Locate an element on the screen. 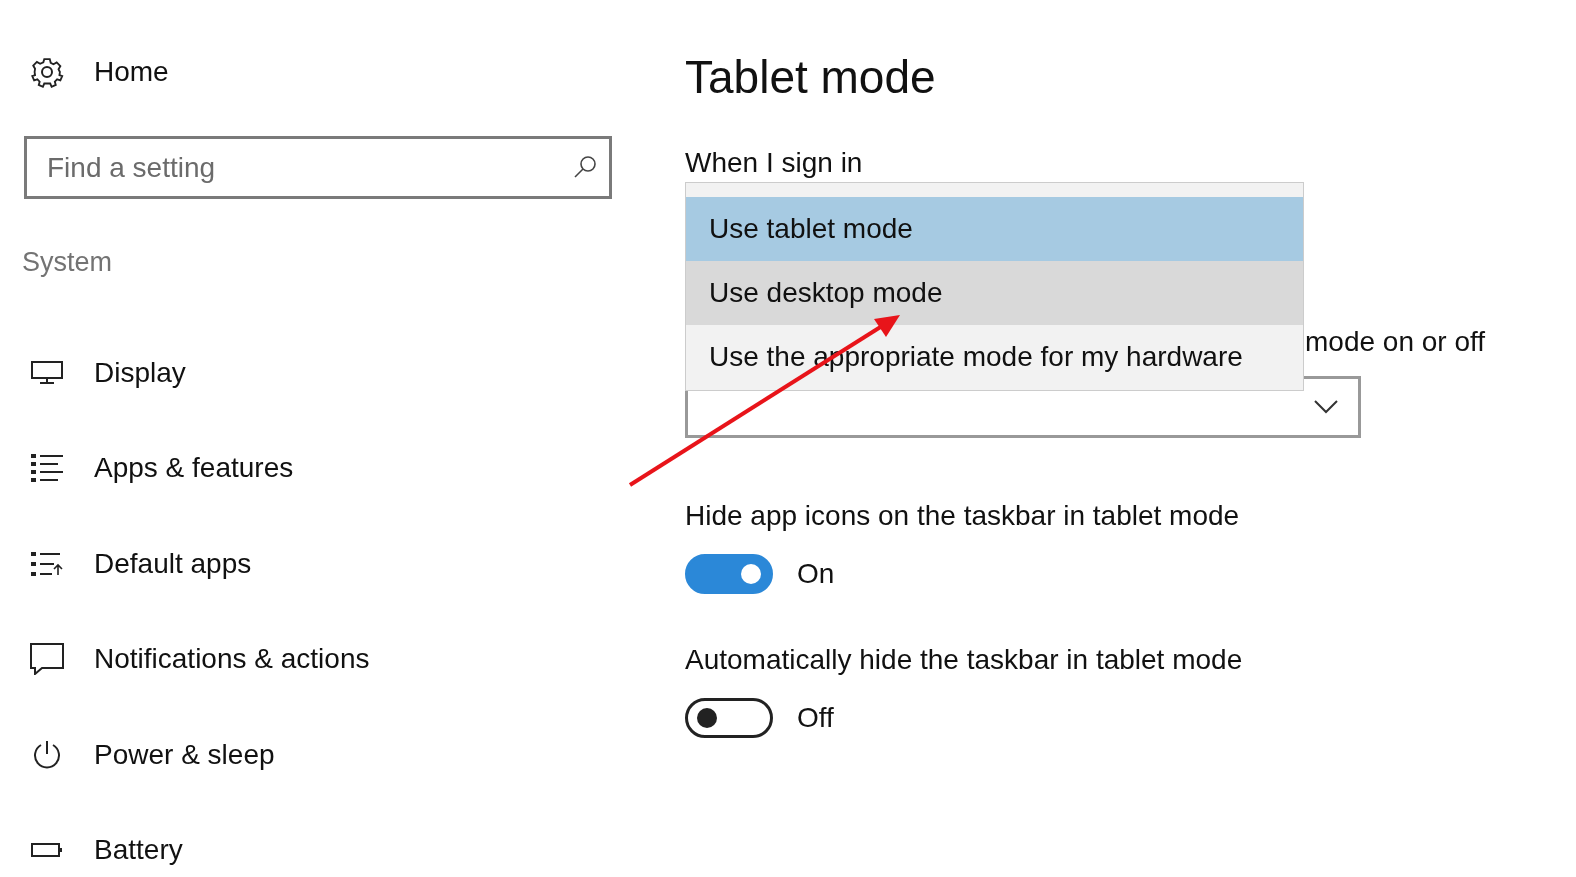 Image resolution: width=1576 pixels, height=877 pixels. sidebar-item: Display is located at coordinates (327, 373).